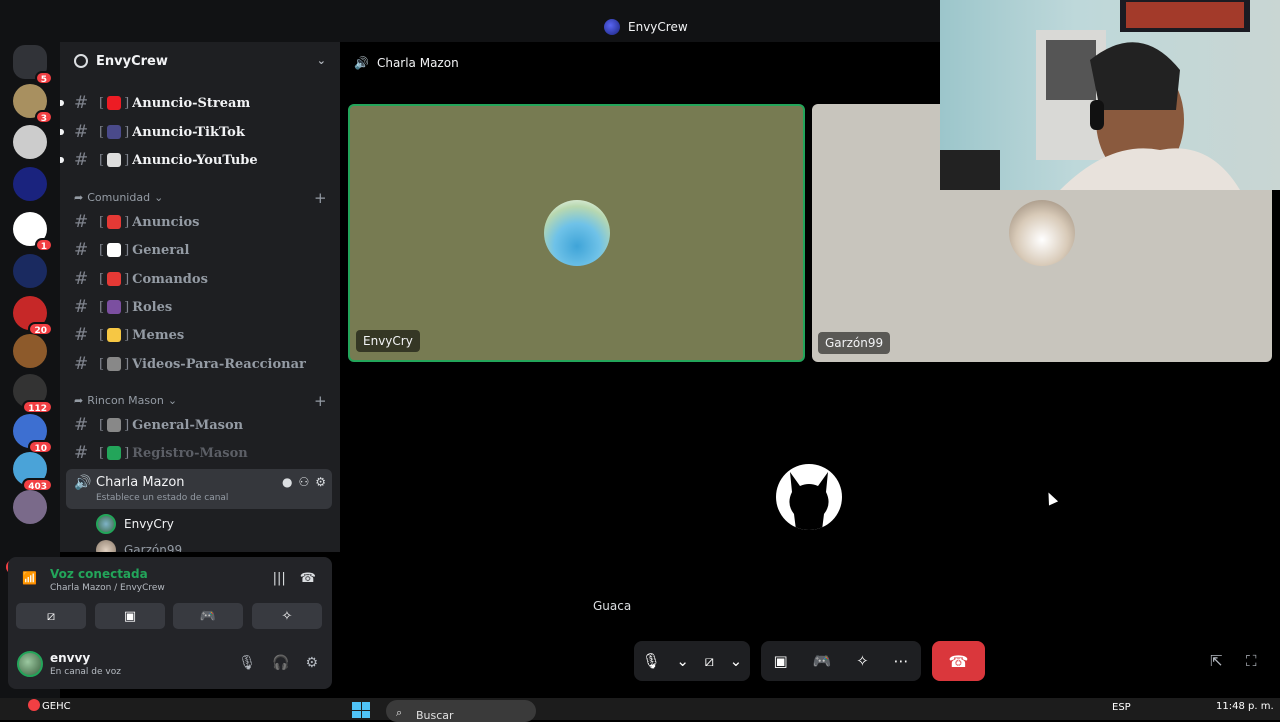 The image size is (1280, 722). What do you see at coordinates (34, 705) in the screenshot?
I see `notification-badge-icon` at bounding box center [34, 705].